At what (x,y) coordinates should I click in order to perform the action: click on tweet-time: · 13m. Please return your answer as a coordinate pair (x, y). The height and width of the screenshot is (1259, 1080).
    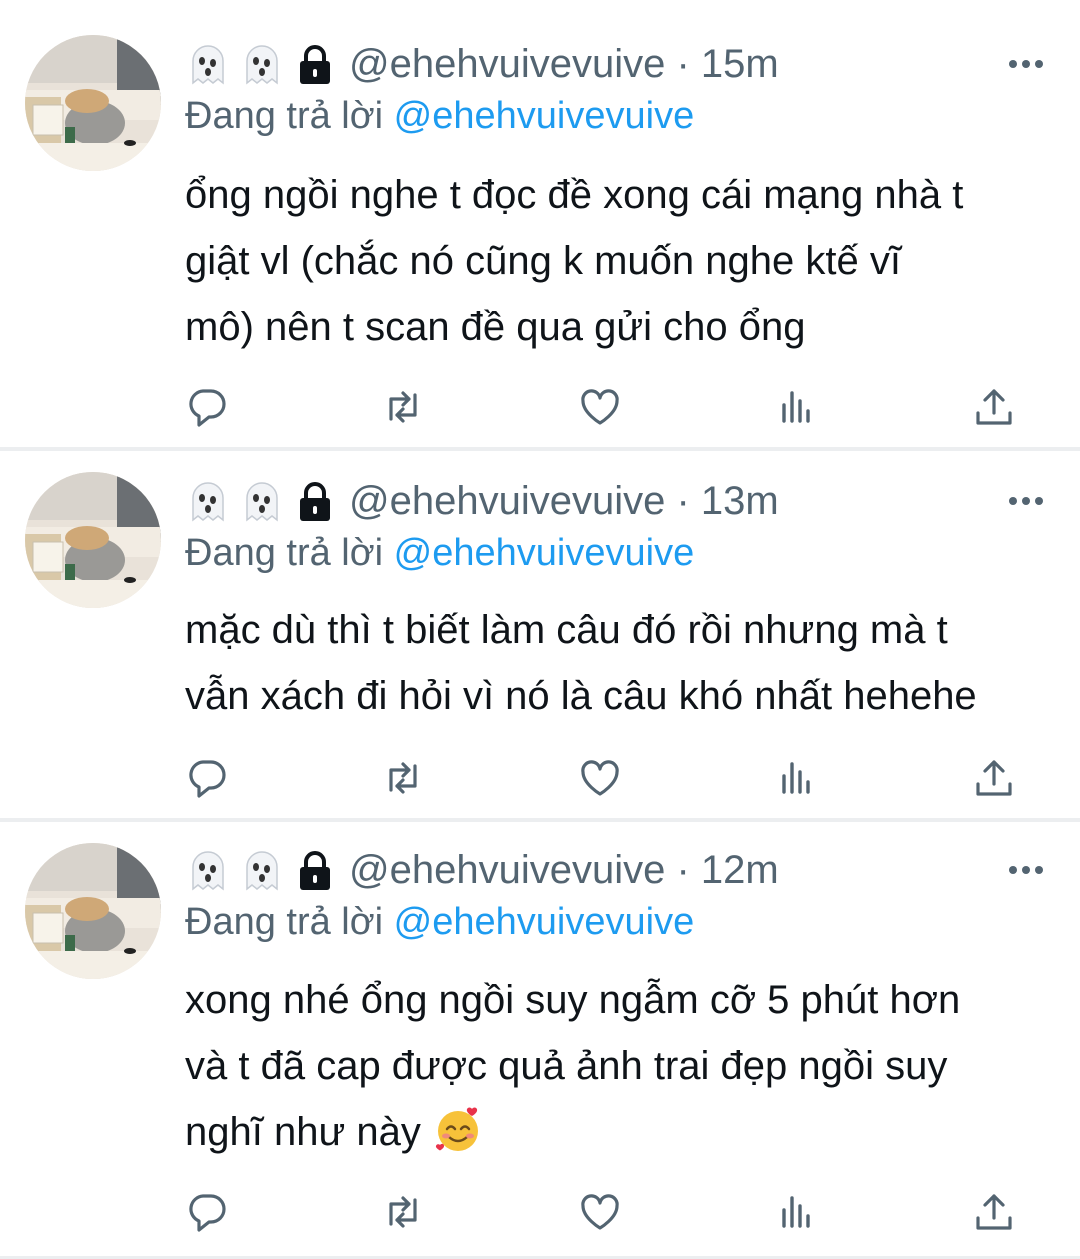
    Looking at the image, I should click on (727, 501).